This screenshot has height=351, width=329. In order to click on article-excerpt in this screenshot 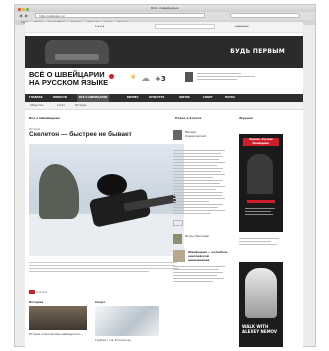, I will do `click(104, 268)`.